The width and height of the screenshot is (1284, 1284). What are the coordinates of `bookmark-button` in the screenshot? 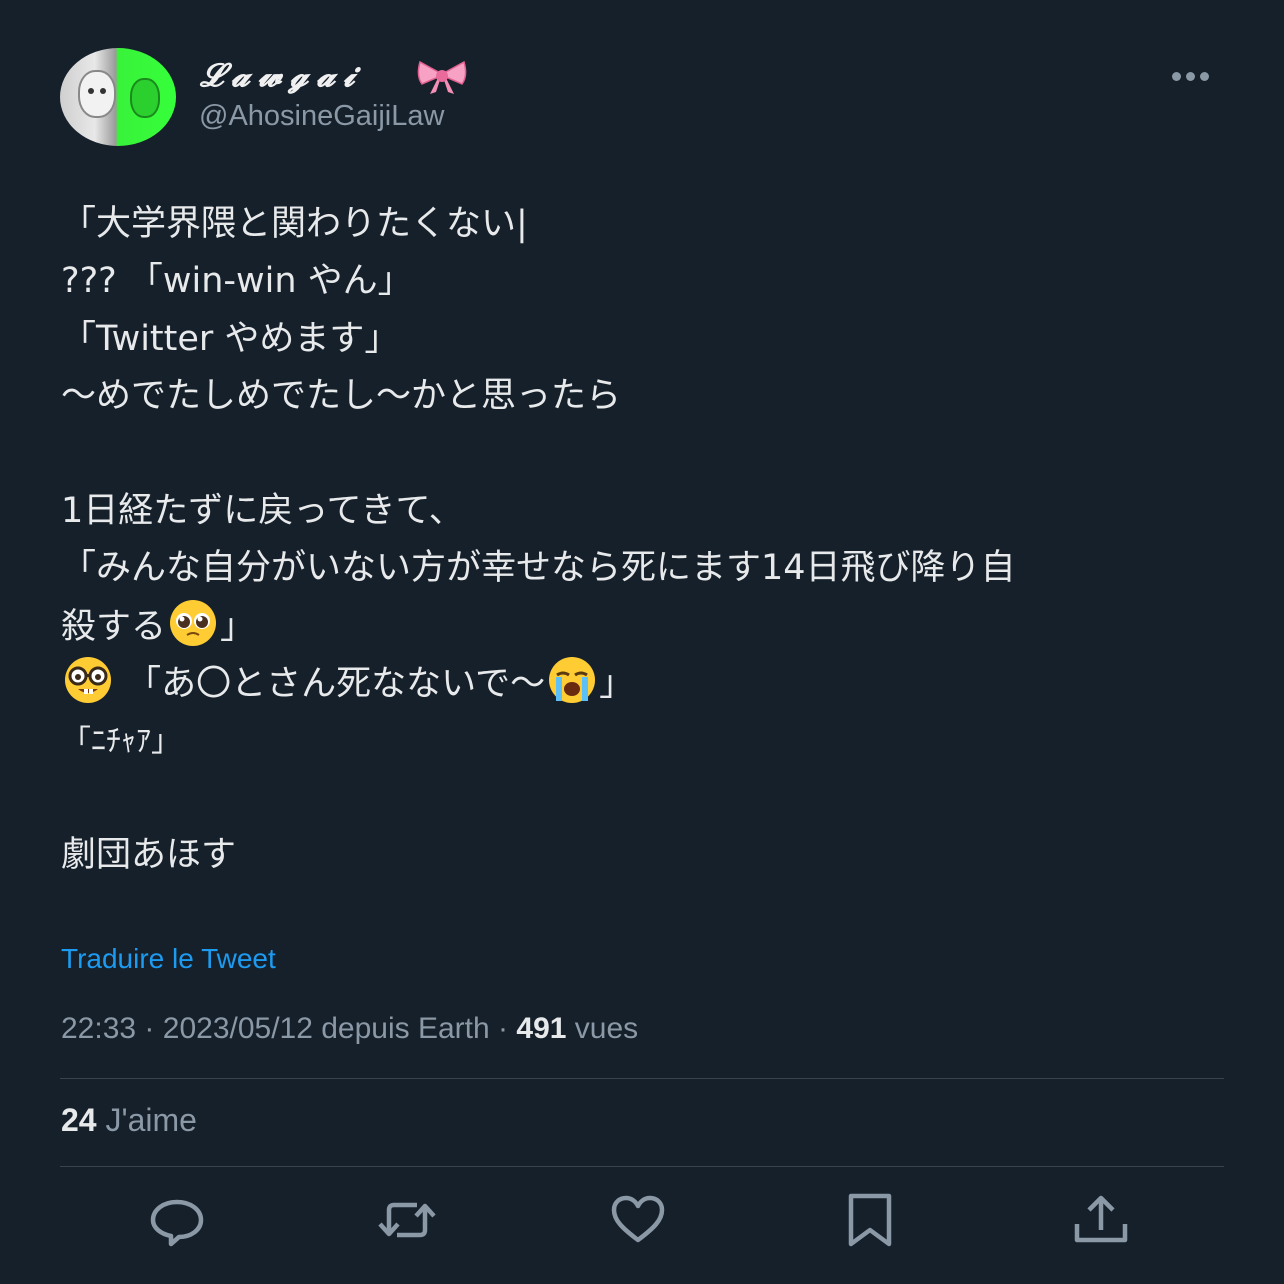 It's located at (870, 1220).